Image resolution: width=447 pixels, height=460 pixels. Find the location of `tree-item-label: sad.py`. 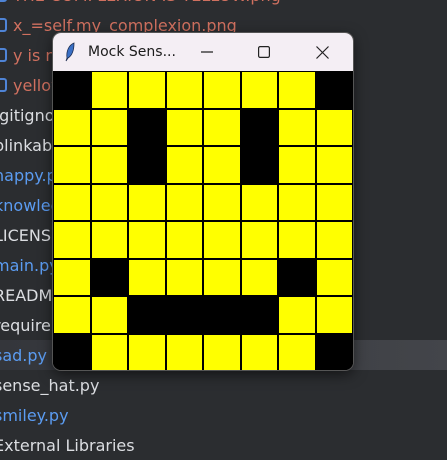

tree-item-label: sad.py is located at coordinates (24, 355).